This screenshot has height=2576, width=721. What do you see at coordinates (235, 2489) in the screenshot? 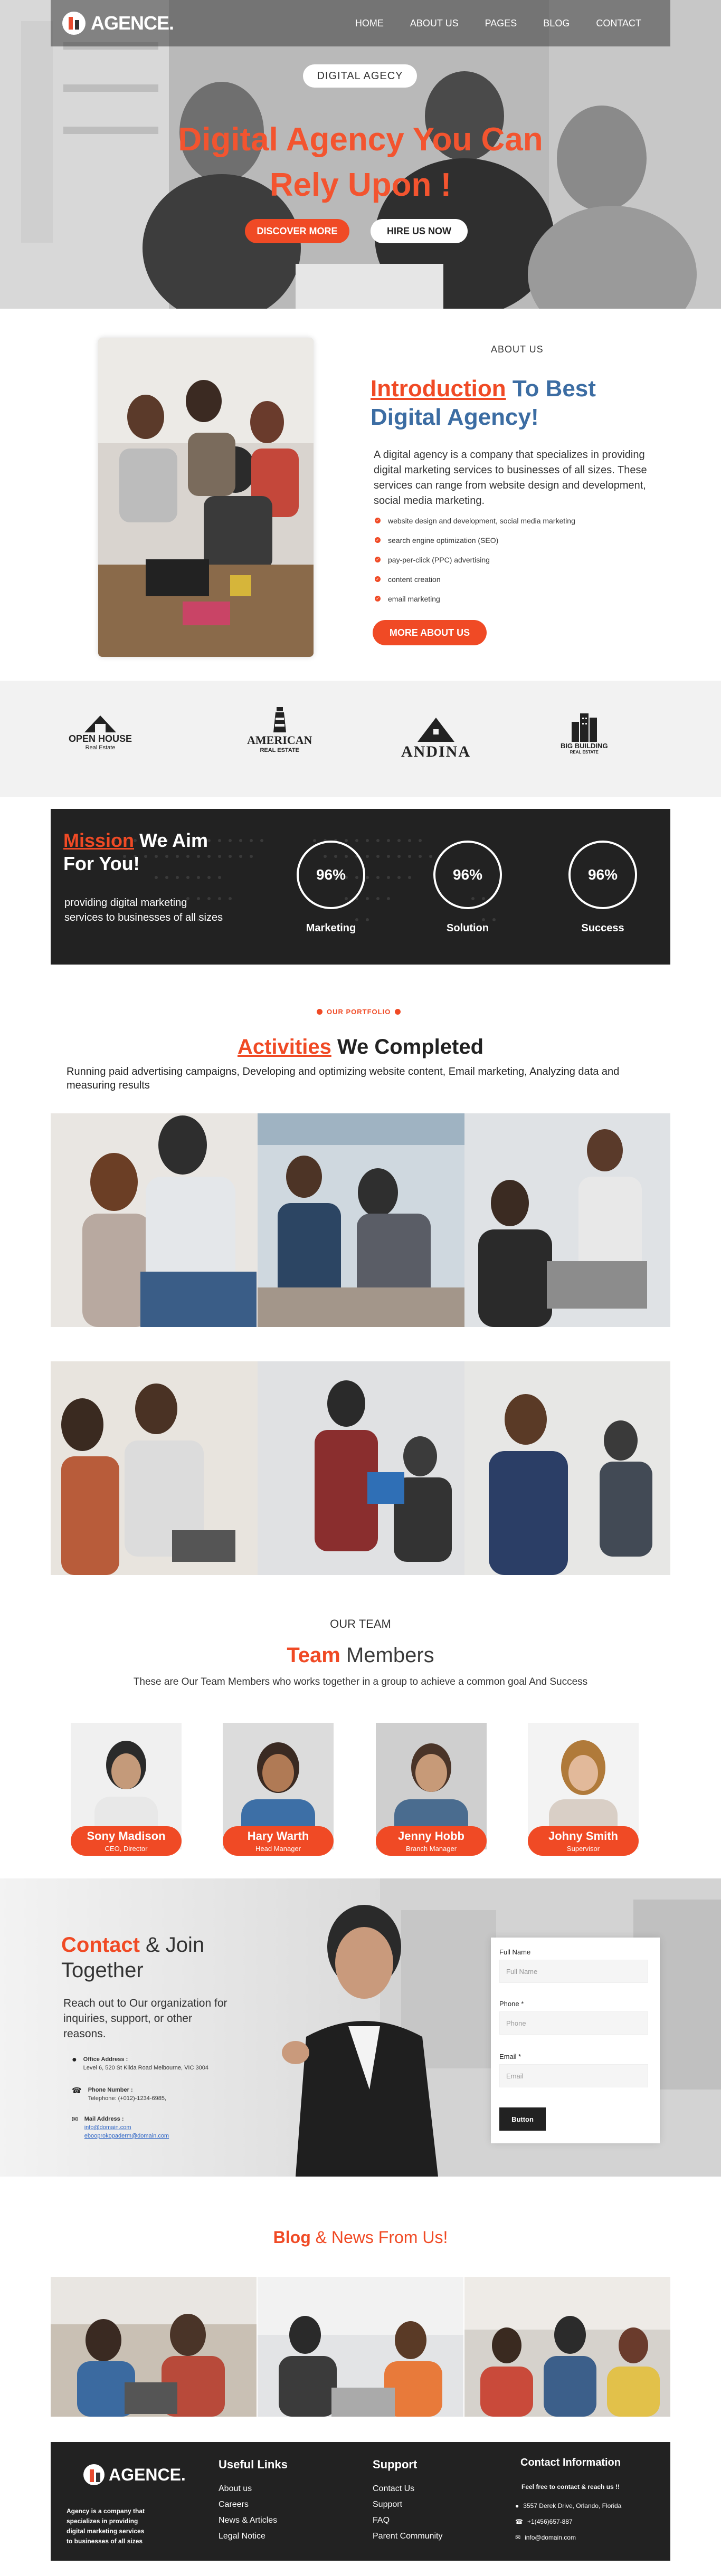
I see `footer-link-about: About us` at bounding box center [235, 2489].